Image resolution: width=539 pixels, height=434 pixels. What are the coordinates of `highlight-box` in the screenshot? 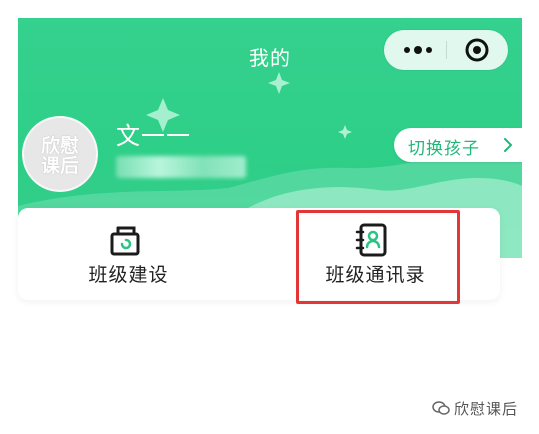 It's located at (378, 257).